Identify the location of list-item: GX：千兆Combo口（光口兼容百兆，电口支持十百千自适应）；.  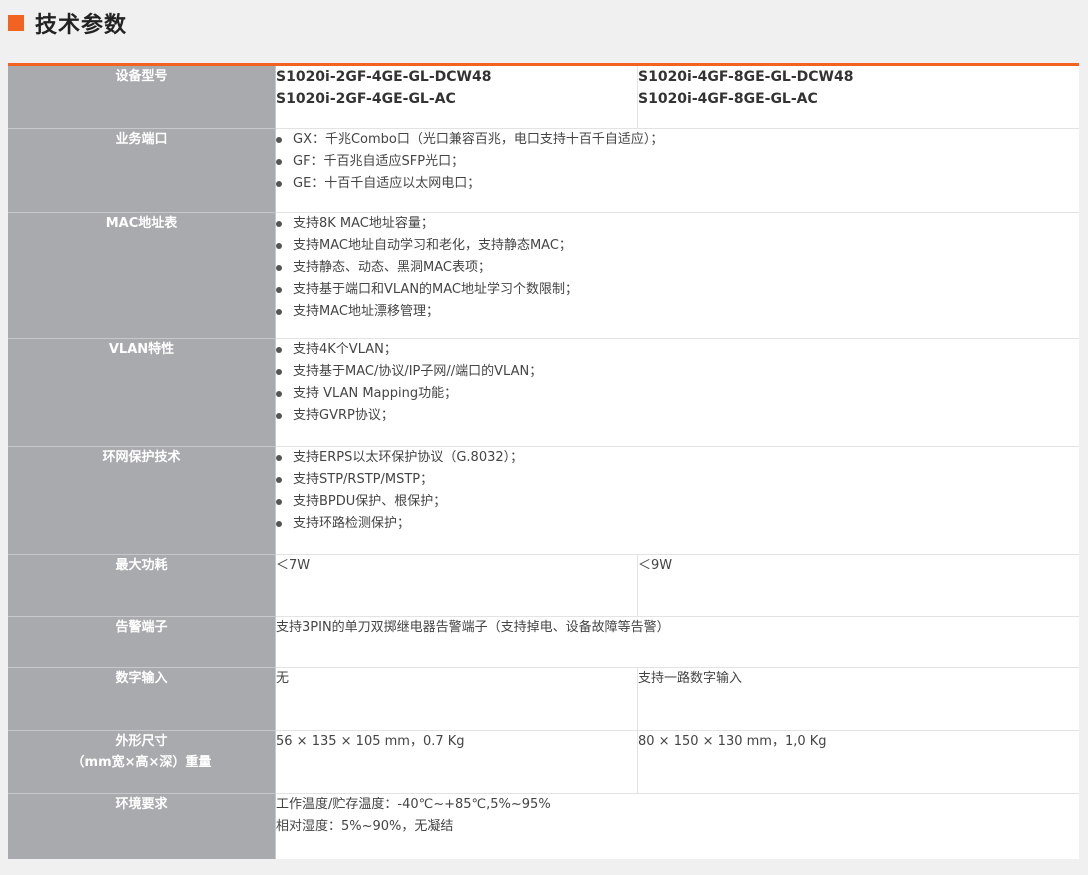
(677, 140).